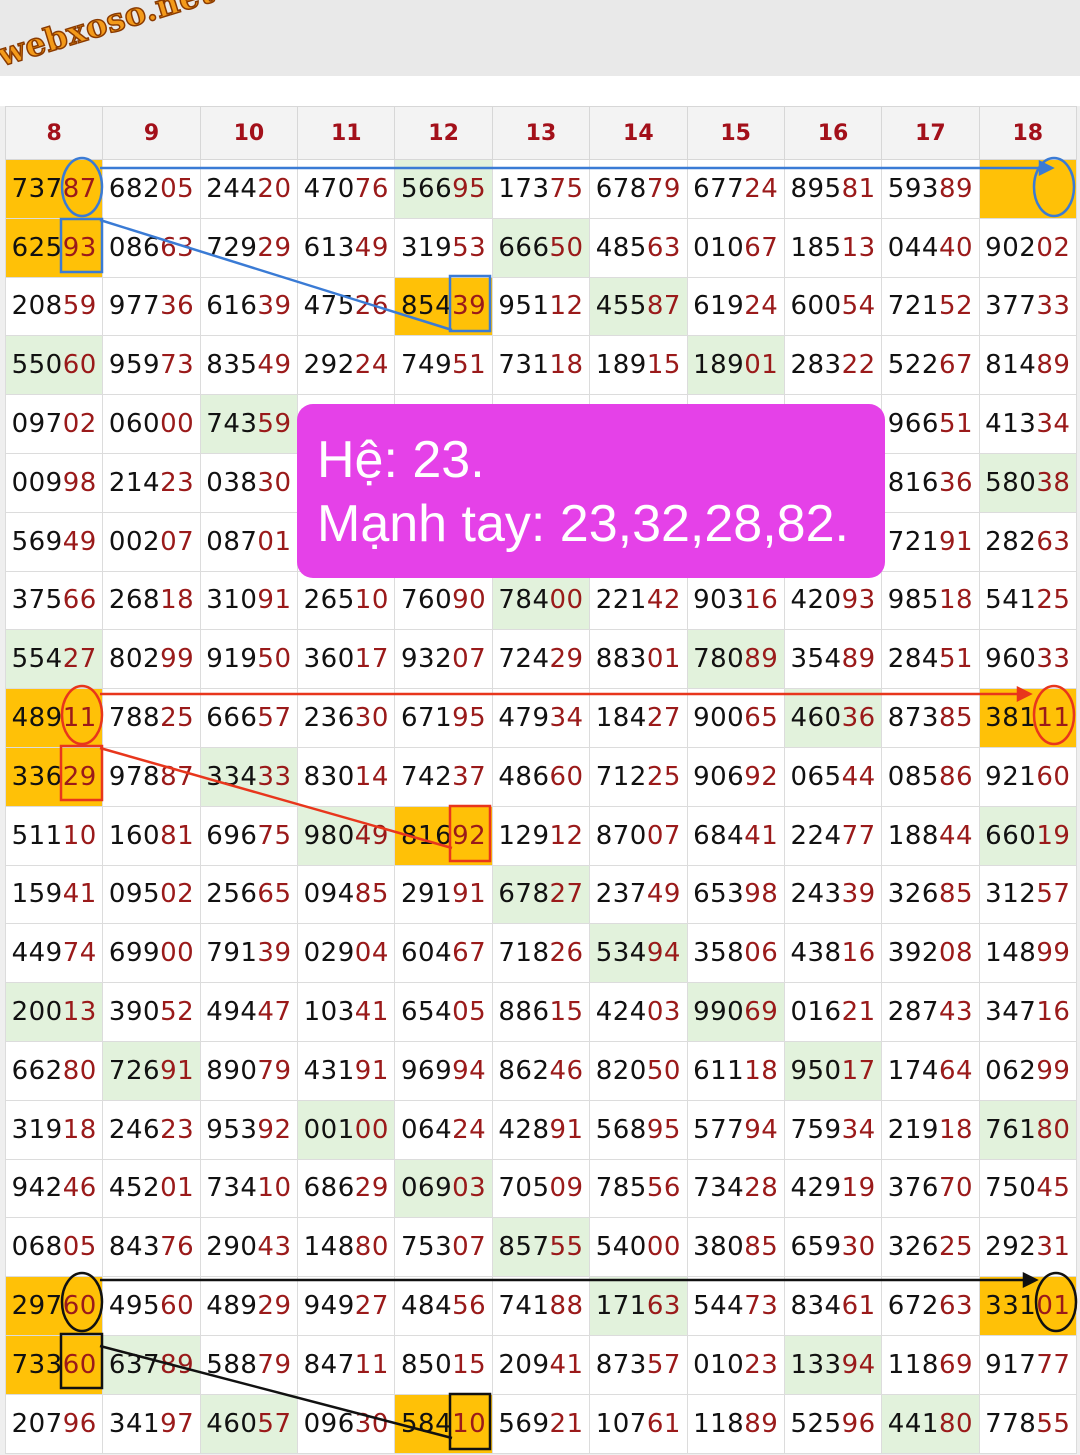 This screenshot has height=1455, width=1080. Describe the element at coordinates (913, 1012) in the screenshot. I see `number-prefix: 287` at that location.